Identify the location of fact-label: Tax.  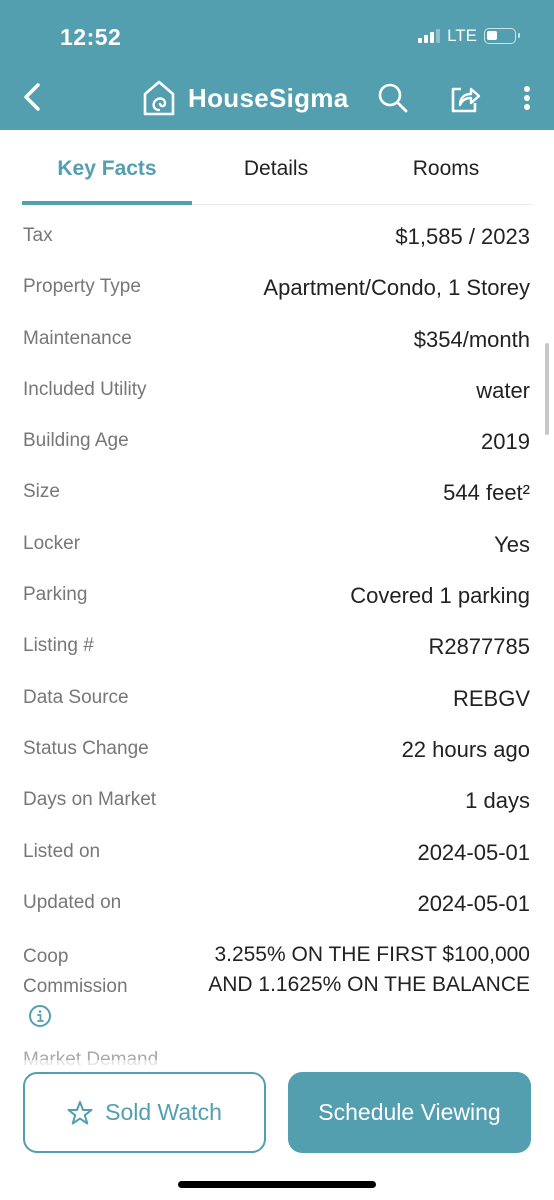
(38, 235).